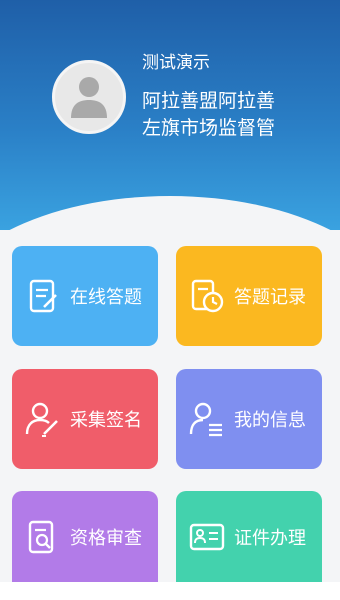  I want to click on document-search-icon, so click(41, 536).